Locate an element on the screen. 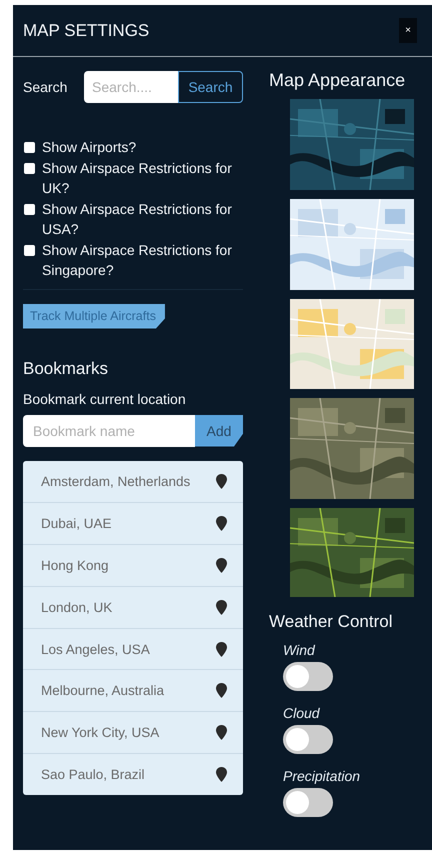 Image resolution: width=432 pixels, height=854 pixels. bookmark-item: New York City, USA is located at coordinates (133, 732).